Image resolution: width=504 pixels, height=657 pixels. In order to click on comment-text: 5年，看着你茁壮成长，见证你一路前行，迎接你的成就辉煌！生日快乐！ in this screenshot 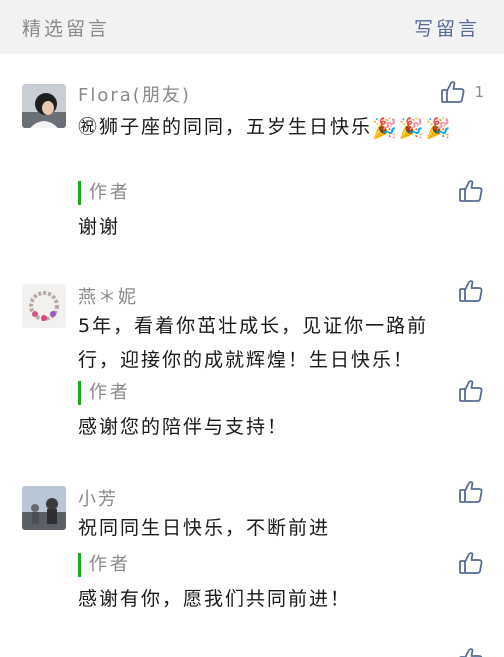, I will do `click(253, 343)`.